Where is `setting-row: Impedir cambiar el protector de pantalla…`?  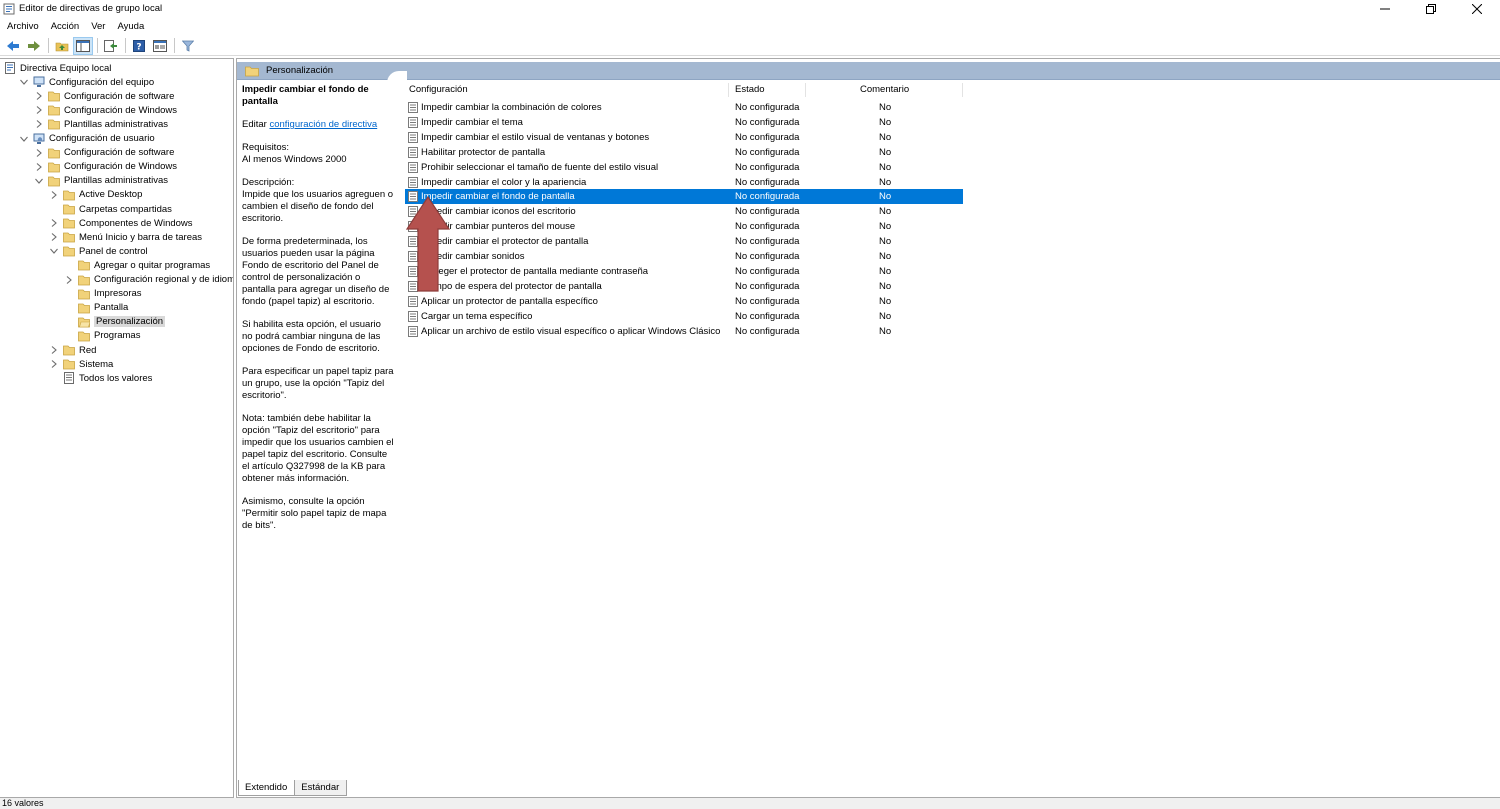
setting-row: Impedir cambiar el protector de pantalla… is located at coordinates (684, 241).